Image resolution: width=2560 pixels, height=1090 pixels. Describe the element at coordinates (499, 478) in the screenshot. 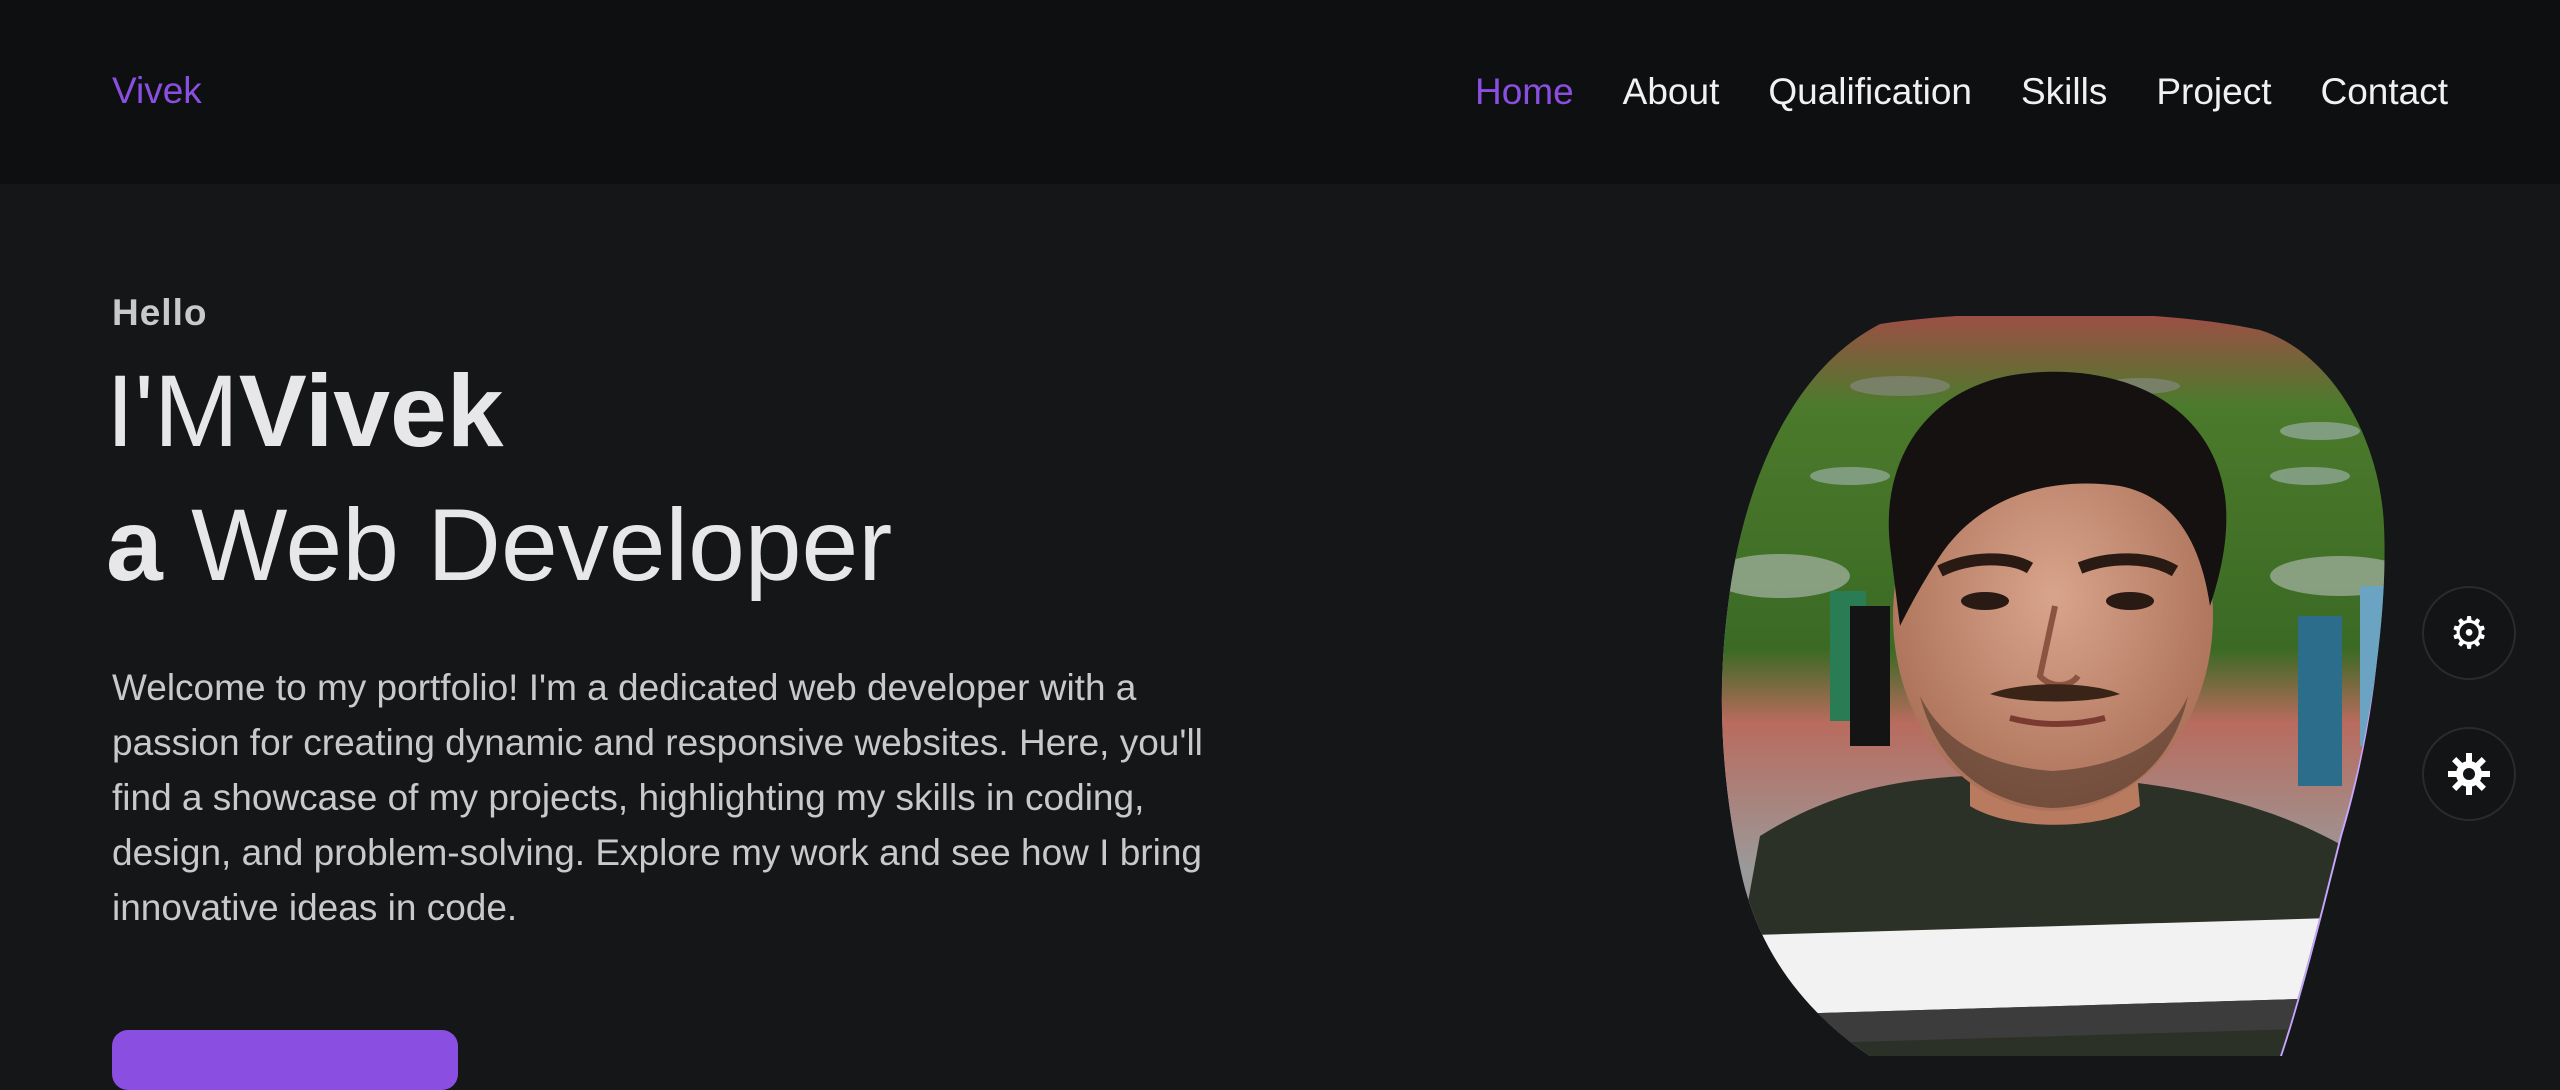

I see `headline: I'MVivek a Web Developer` at that location.